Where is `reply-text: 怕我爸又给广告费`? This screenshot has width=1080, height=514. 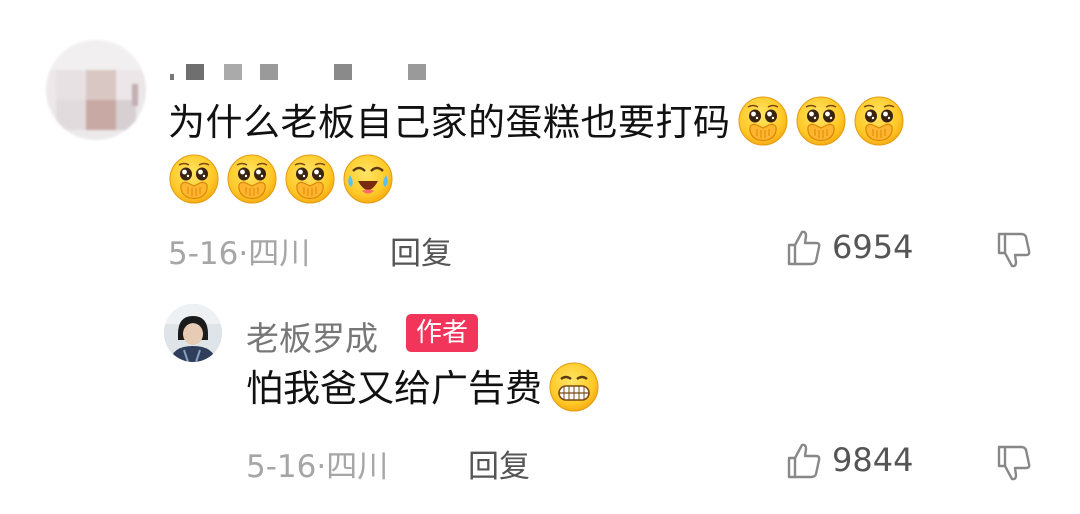 reply-text: 怕我爸又给广告费 is located at coordinates (394, 388).